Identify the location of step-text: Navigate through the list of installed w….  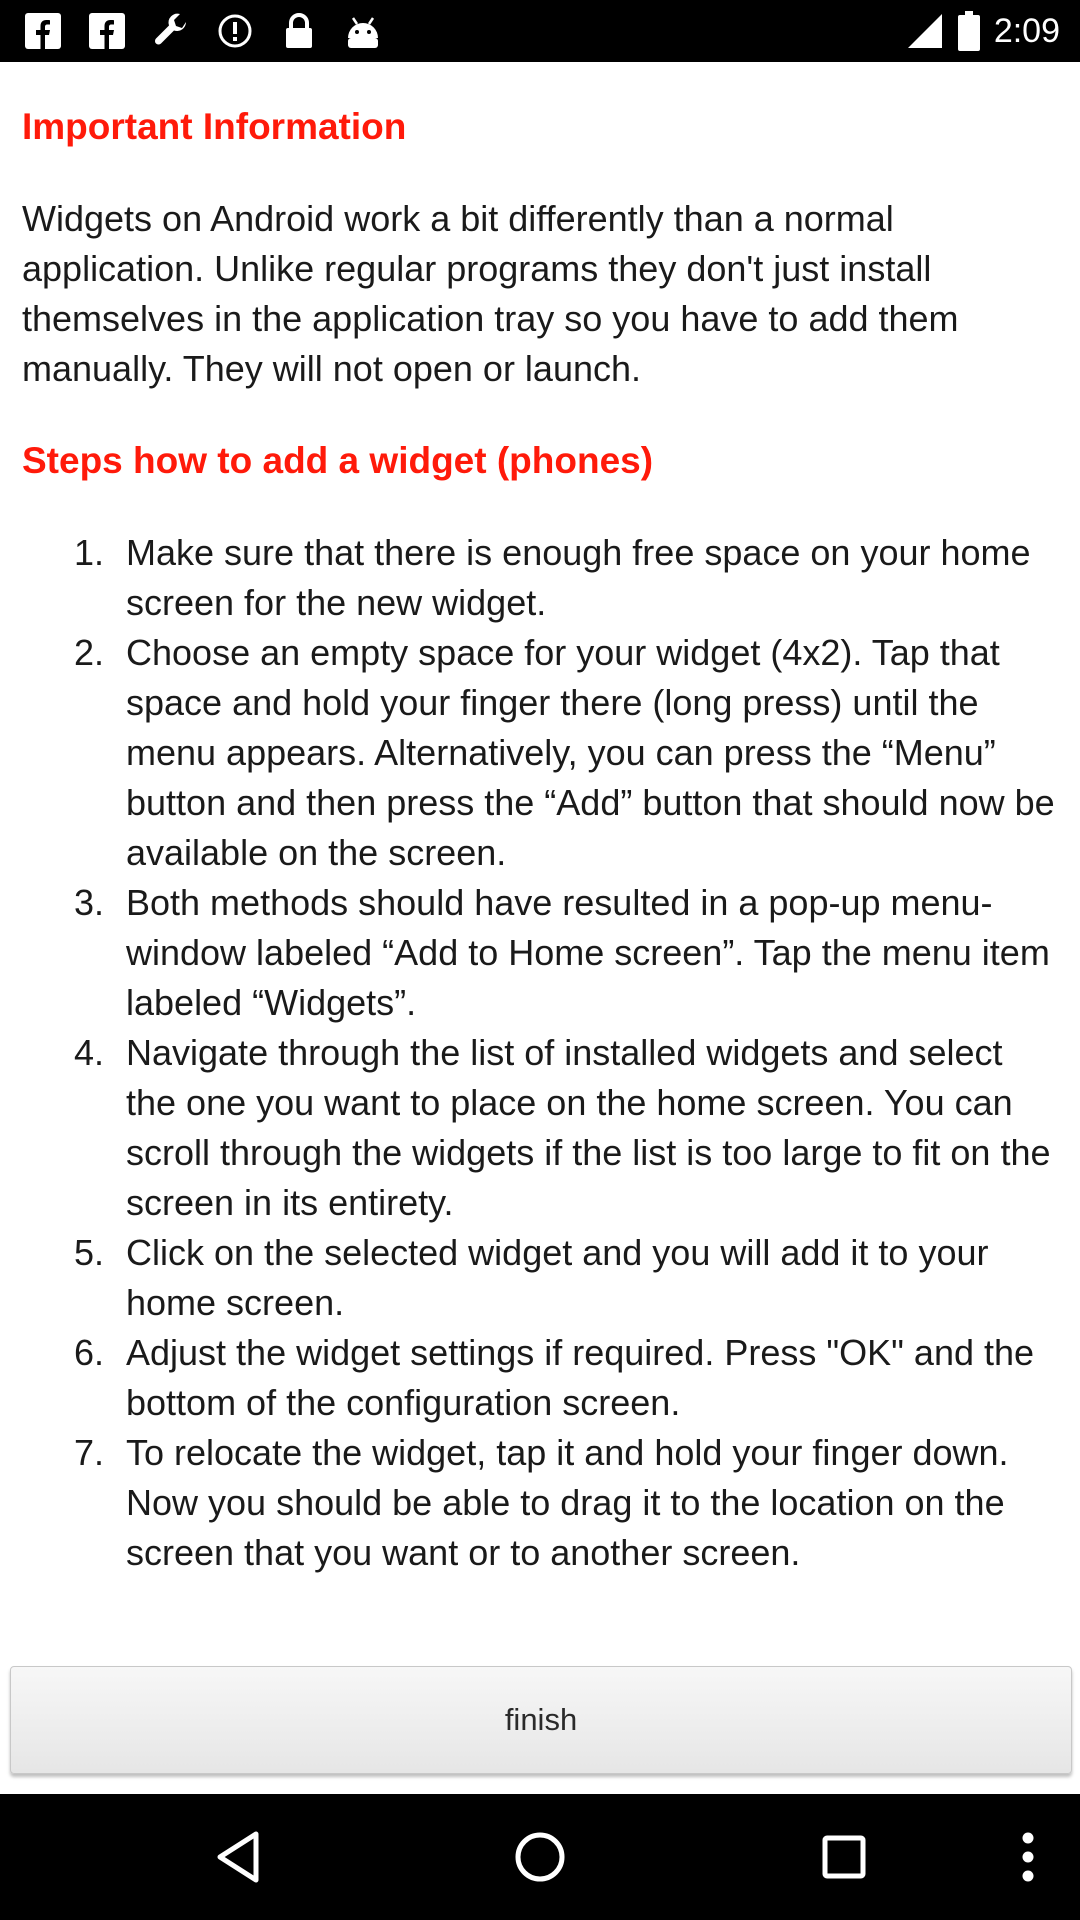
(588, 1127).